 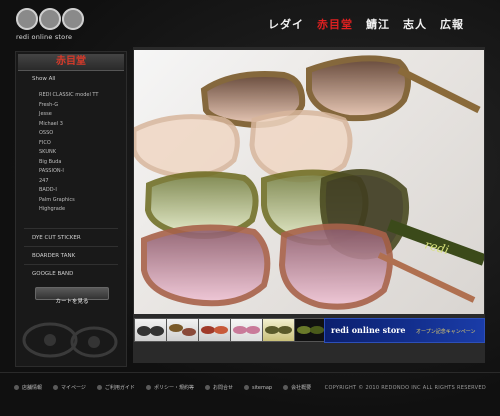 I want to click on model-item: Palm Graphics, so click(x=68, y=201).